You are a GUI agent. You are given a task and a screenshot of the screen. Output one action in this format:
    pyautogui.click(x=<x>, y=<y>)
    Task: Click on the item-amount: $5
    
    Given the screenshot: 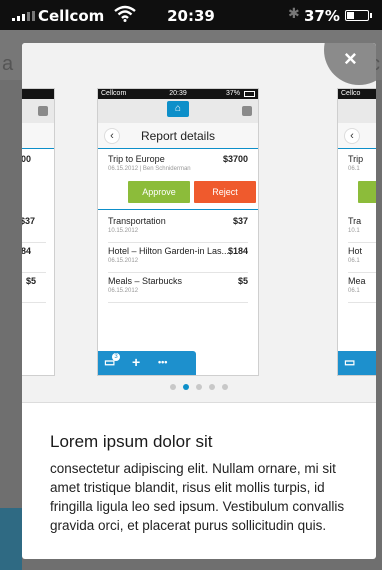 What is the action you would take?
    pyautogui.click(x=242, y=281)
    